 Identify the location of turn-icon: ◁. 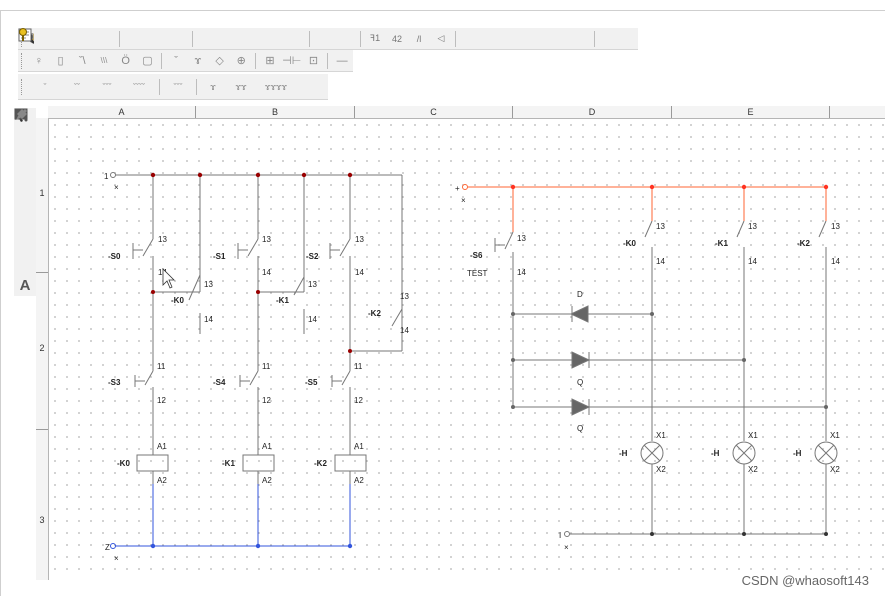
(441, 39).